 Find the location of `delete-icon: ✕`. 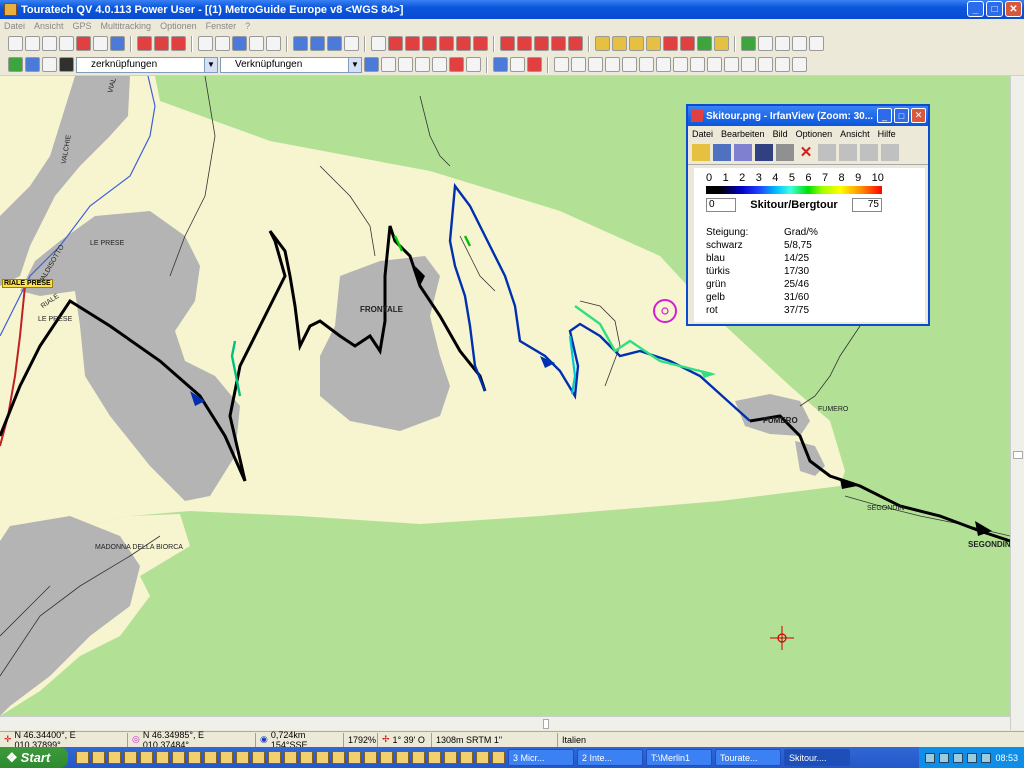

delete-icon: ✕ is located at coordinates (806, 152).